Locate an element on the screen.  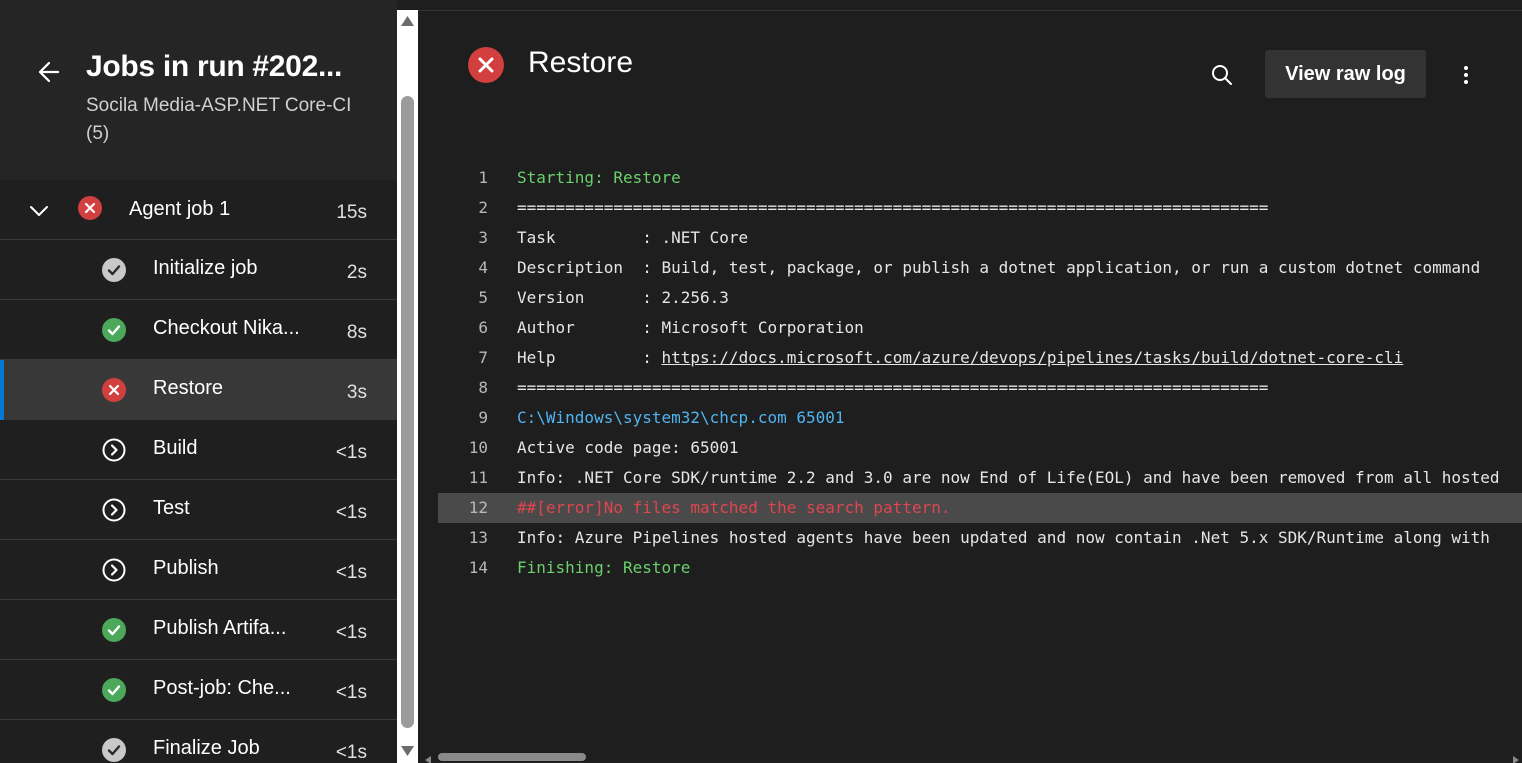
log-text-content: Version : 2.256.3 is located at coordinates (623, 297).